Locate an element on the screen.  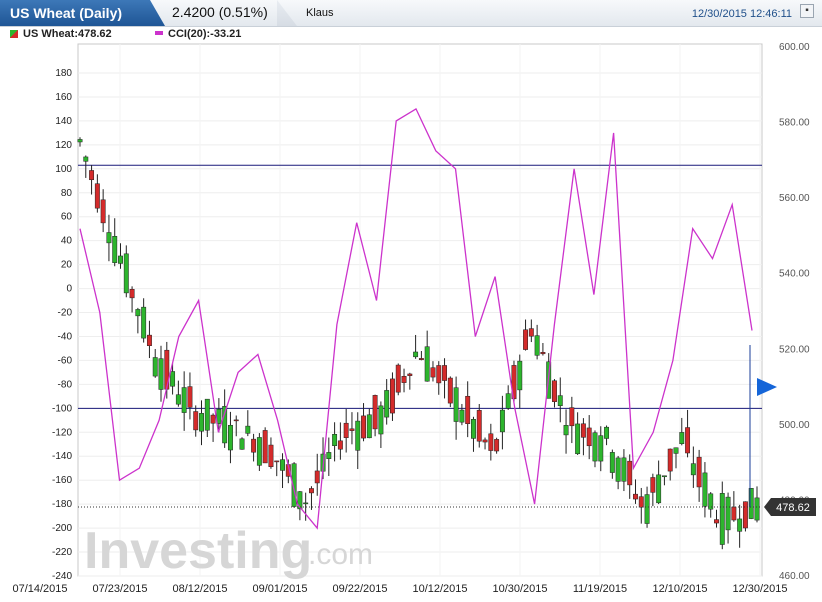
left-tick-label: 140 is located at coordinates (63, 121).